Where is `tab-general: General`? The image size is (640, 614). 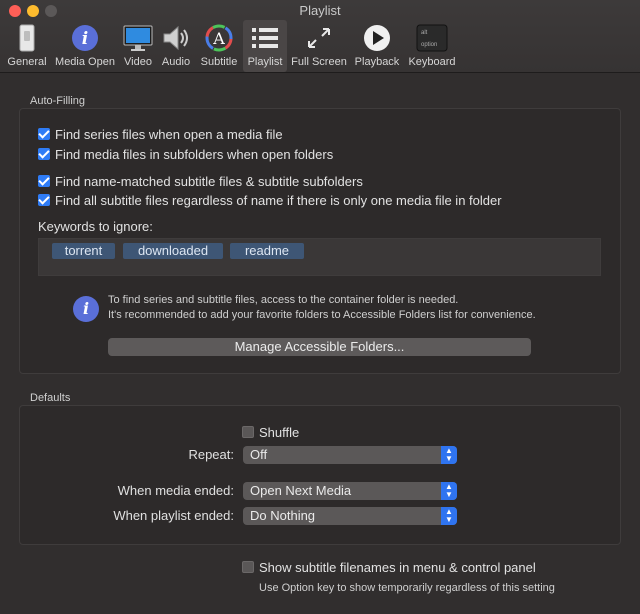
tab-general: General is located at coordinates (27, 46).